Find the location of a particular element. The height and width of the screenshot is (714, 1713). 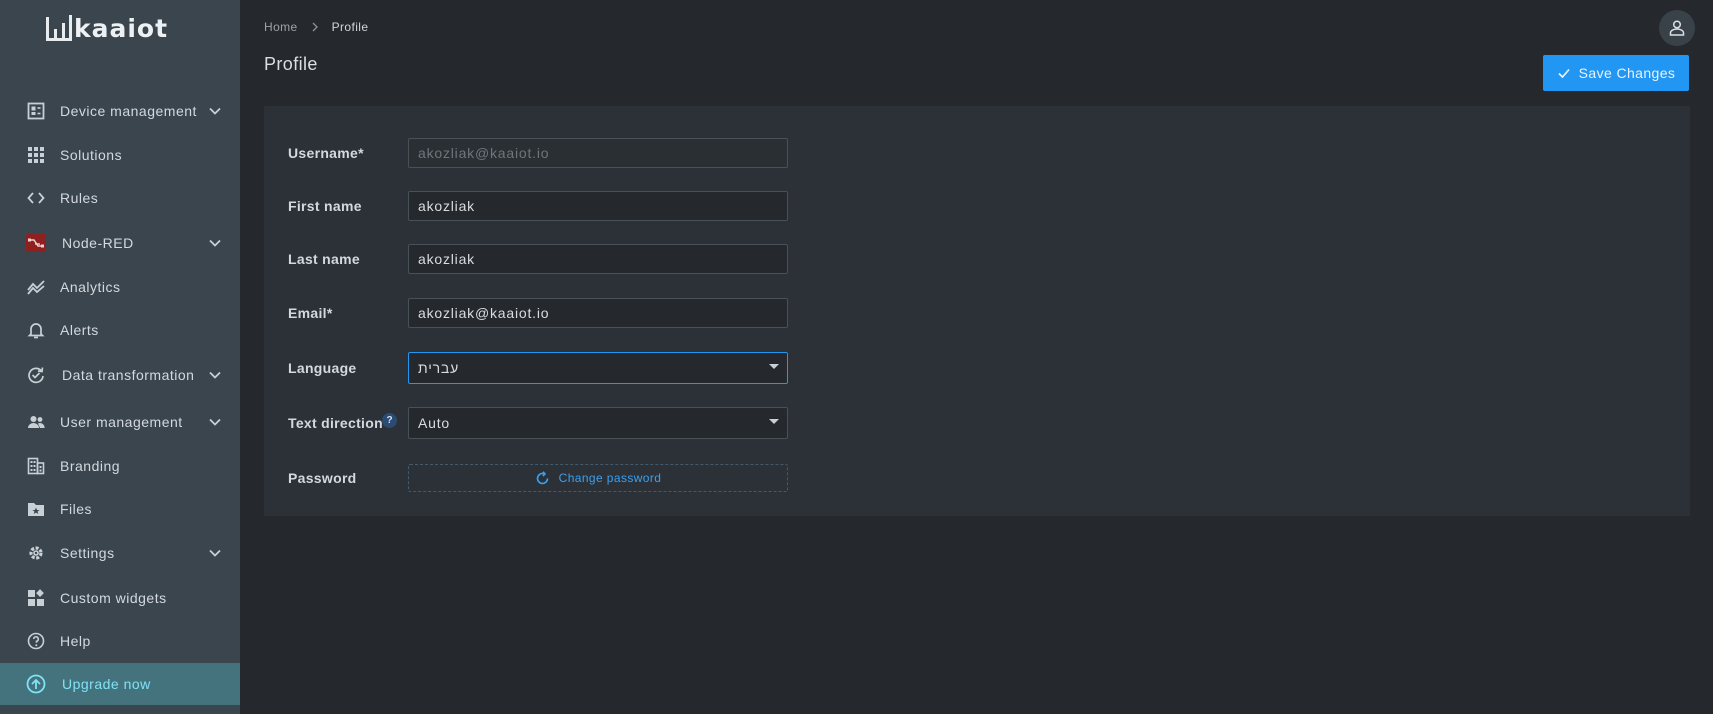

first-name-label: First name is located at coordinates (325, 206).